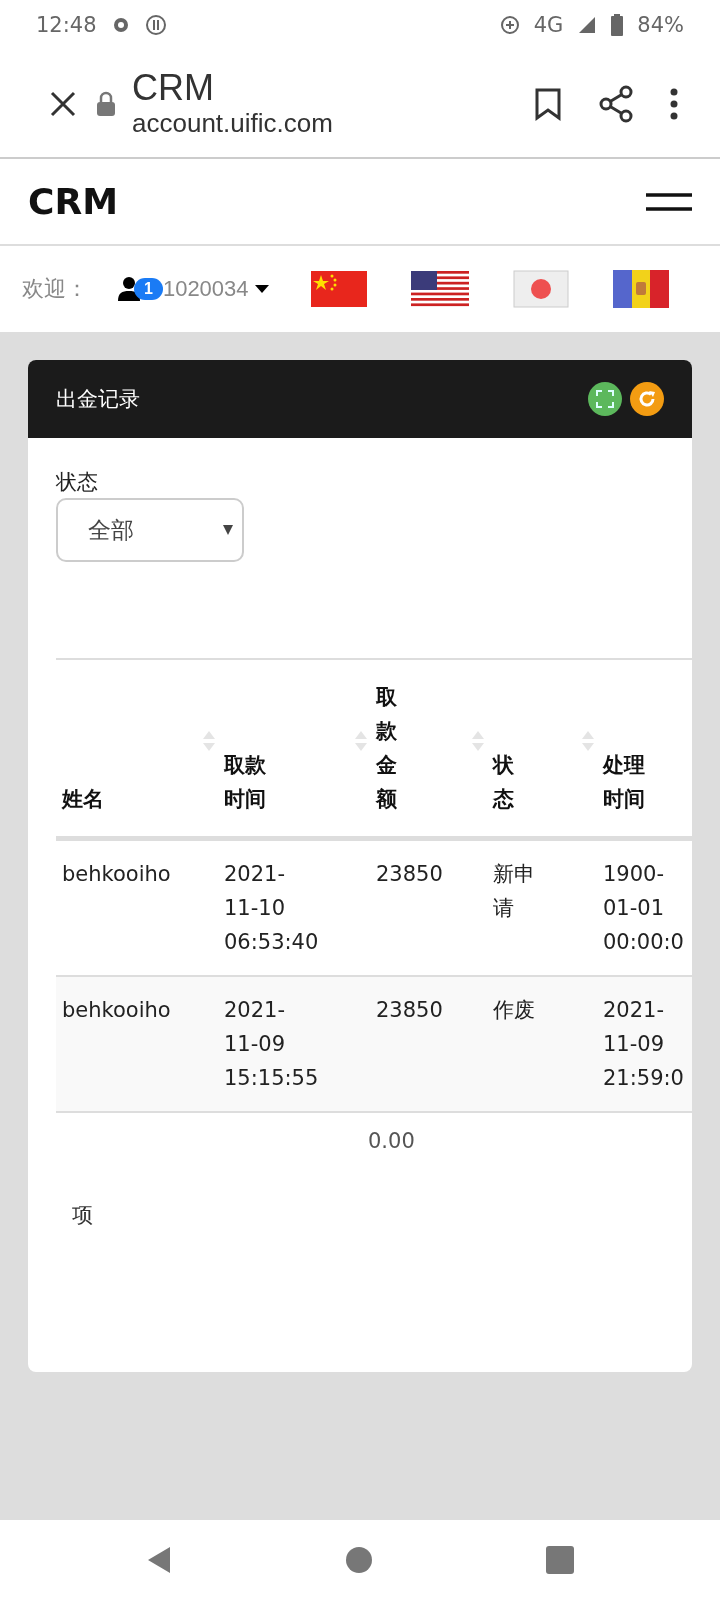 The width and height of the screenshot is (720, 1600). I want to click on panel-title: 出金记录, so click(98, 399).